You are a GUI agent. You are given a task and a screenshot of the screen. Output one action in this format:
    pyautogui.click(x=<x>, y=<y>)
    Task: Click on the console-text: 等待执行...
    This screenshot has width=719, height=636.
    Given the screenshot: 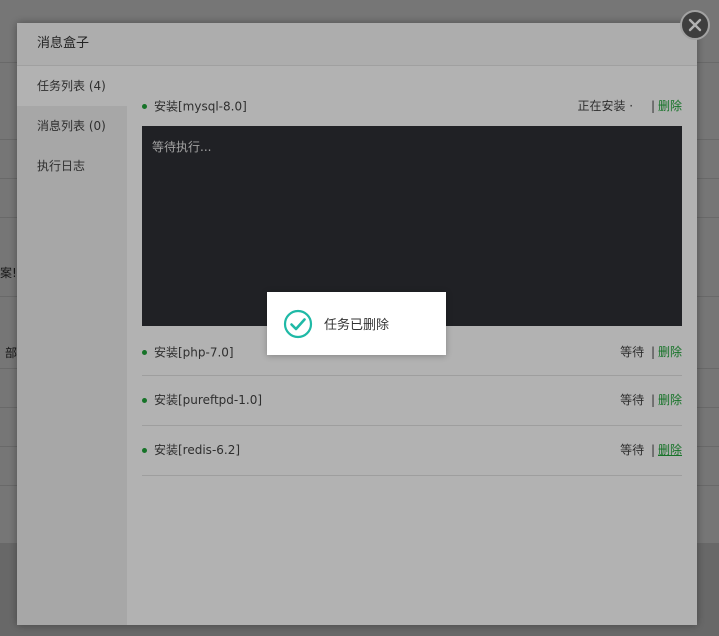 What is the action you would take?
    pyautogui.click(x=182, y=147)
    